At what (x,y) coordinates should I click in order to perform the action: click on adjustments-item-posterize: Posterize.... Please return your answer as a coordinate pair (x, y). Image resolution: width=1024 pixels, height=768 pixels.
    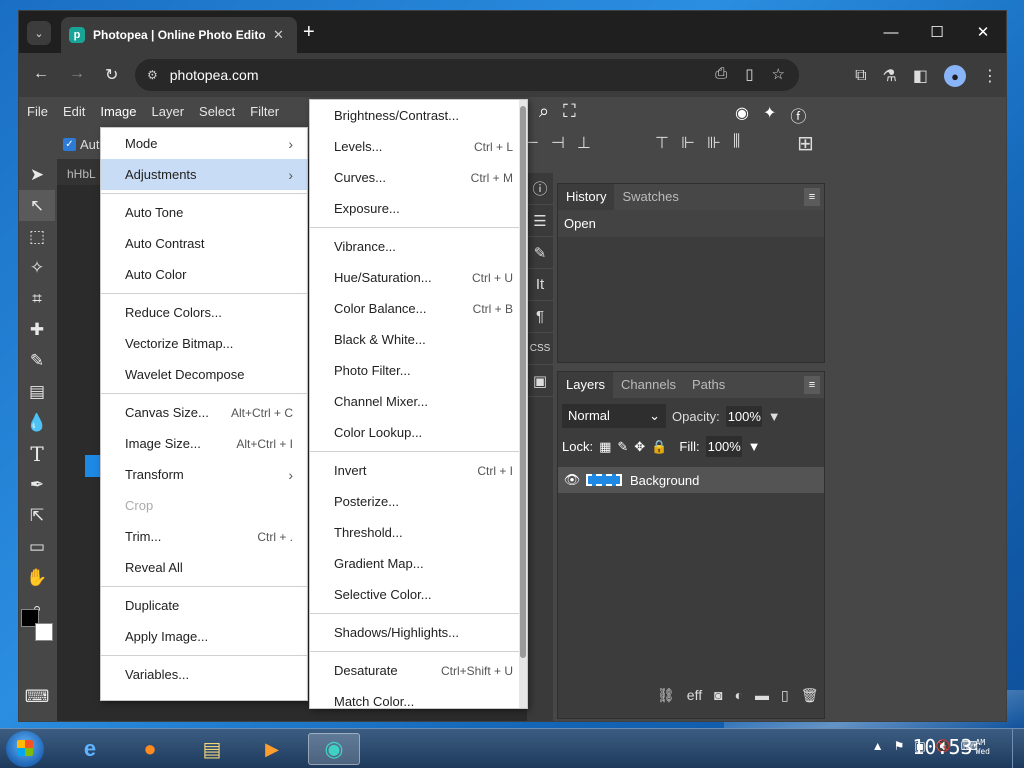
    Looking at the image, I should click on (418, 501).